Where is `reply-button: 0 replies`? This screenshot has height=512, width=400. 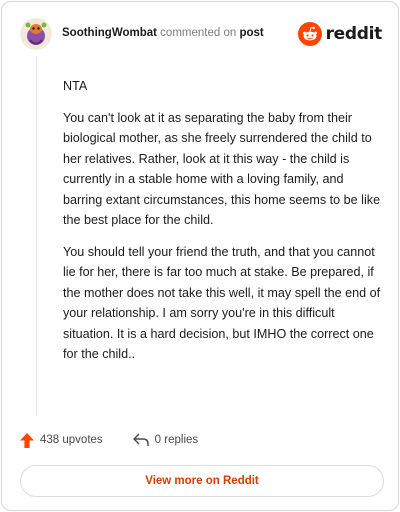
reply-button: 0 replies is located at coordinates (165, 440).